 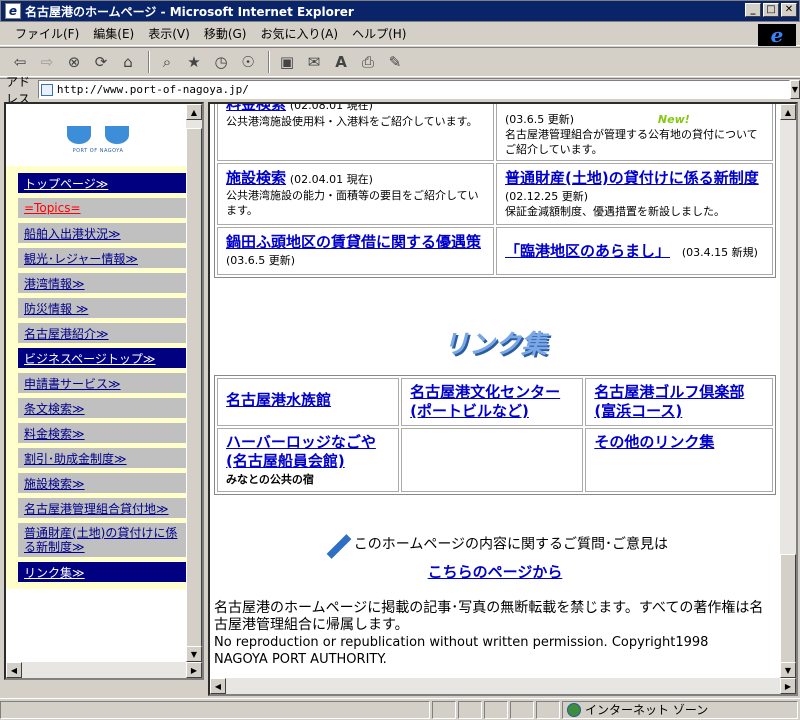 What do you see at coordinates (261, 260) in the screenshot?
I see `nabeta-pier-date: (03.6.5 更新)` at bounding box center [261, 260].